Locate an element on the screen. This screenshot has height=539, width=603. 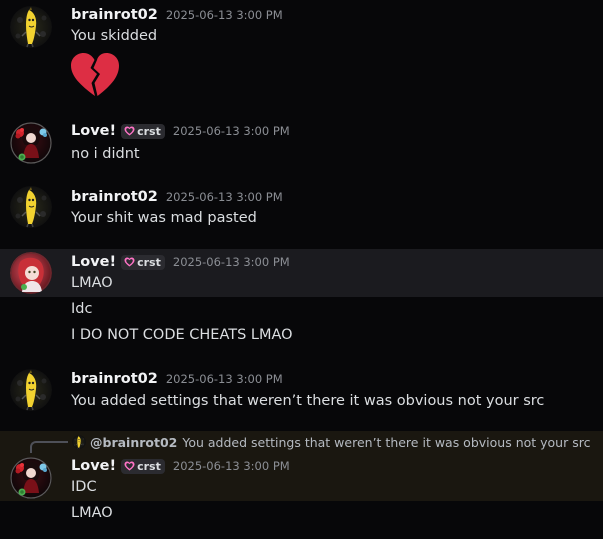
reply-mention: @brainrot02 is located at coordinates (133, 442).